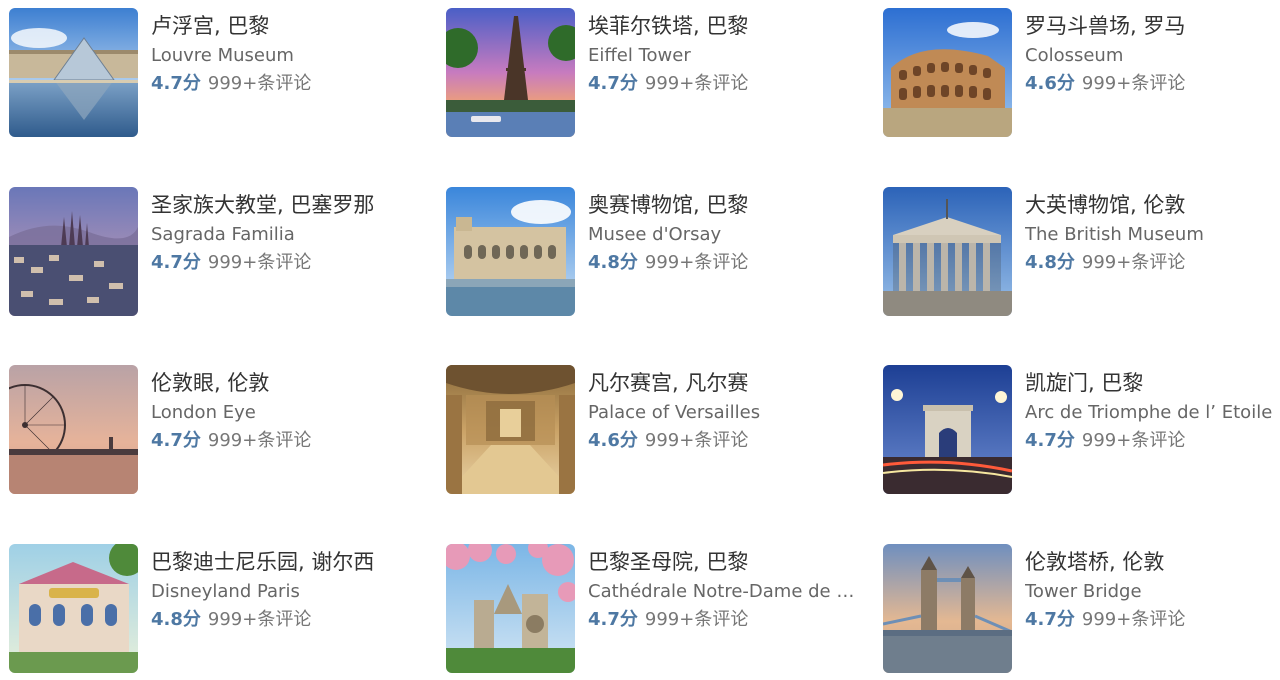 This screenshot has height=680, width=1280. I want to click on attraction-card-tower-bridge: 伦敦塔桥, 伦敦 Tower Bridge 4.7分 999+条评论, so click(1081, 609).